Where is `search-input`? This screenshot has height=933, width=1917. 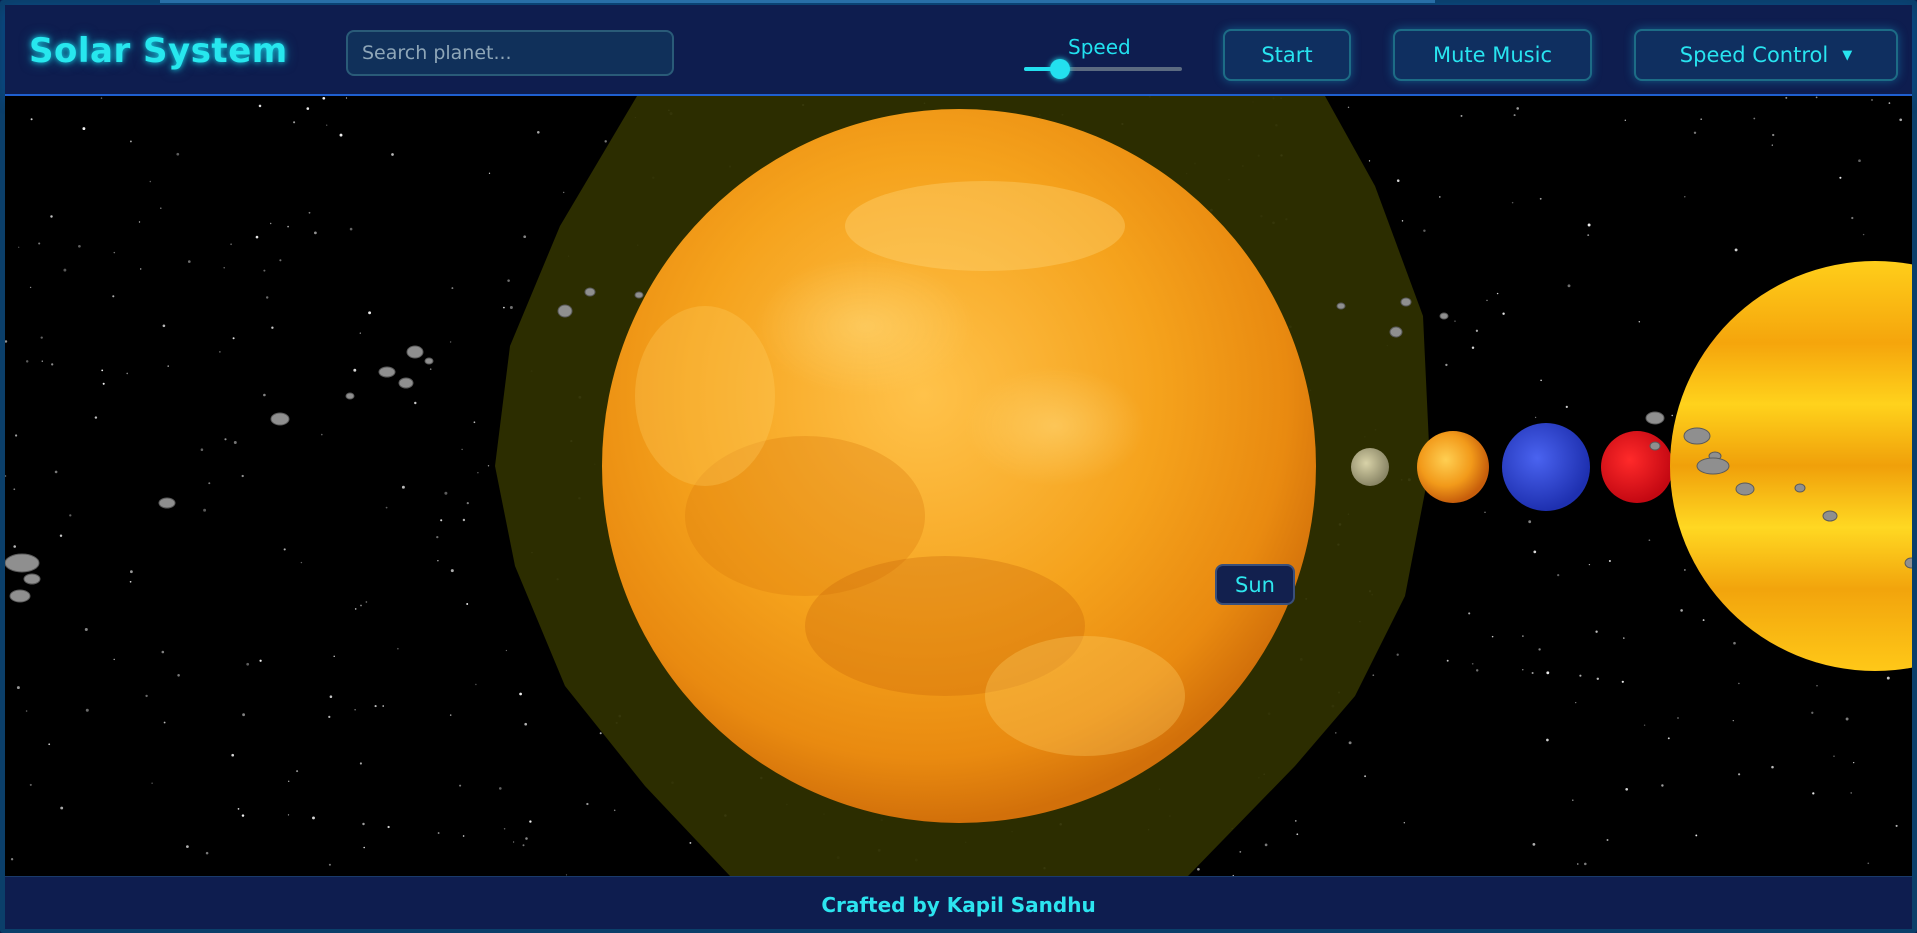
search-input is located at coordinates (510, 53).